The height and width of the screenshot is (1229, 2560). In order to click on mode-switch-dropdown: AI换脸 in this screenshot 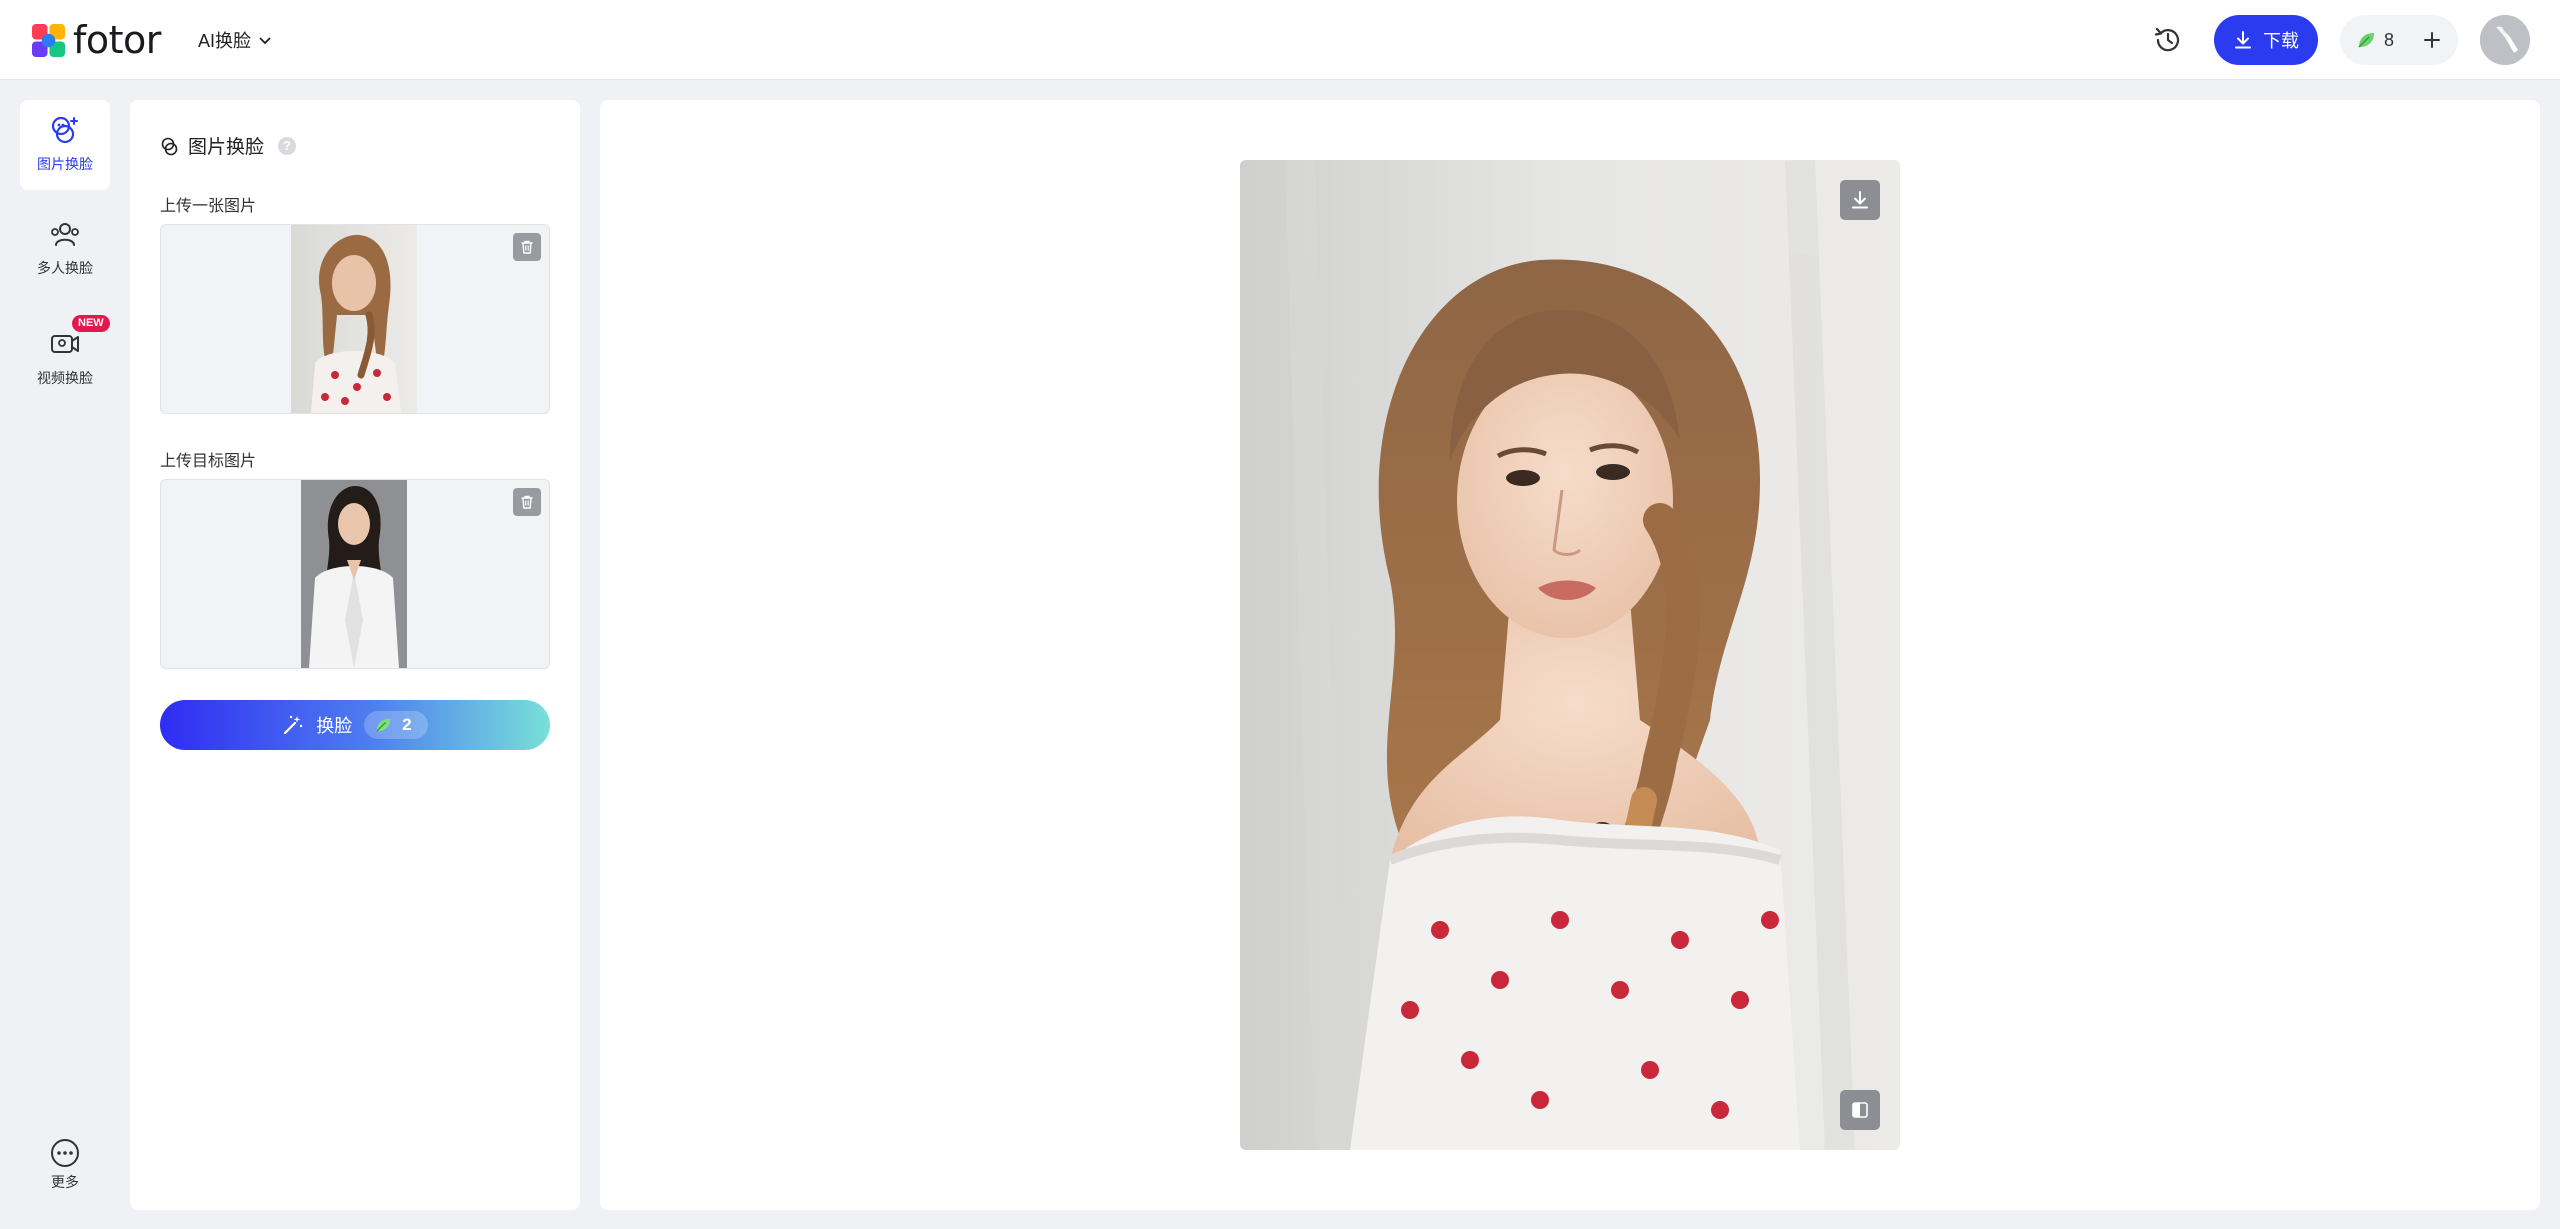, I will do `click(235, 40)`.